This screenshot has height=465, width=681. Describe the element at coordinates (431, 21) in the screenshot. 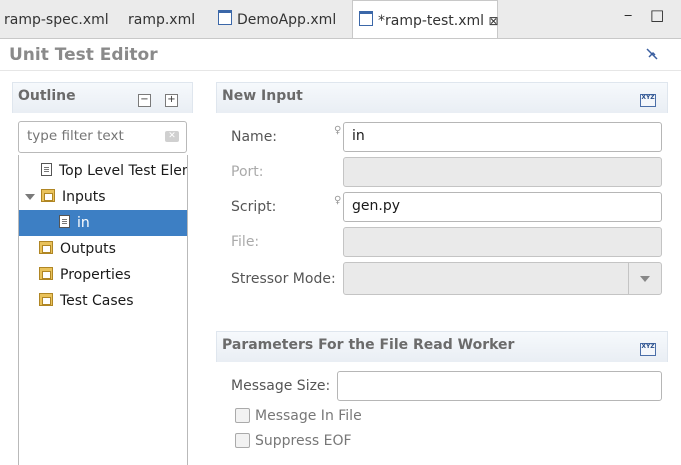

I see `tab-label: *ramp-test.xml` at that location.